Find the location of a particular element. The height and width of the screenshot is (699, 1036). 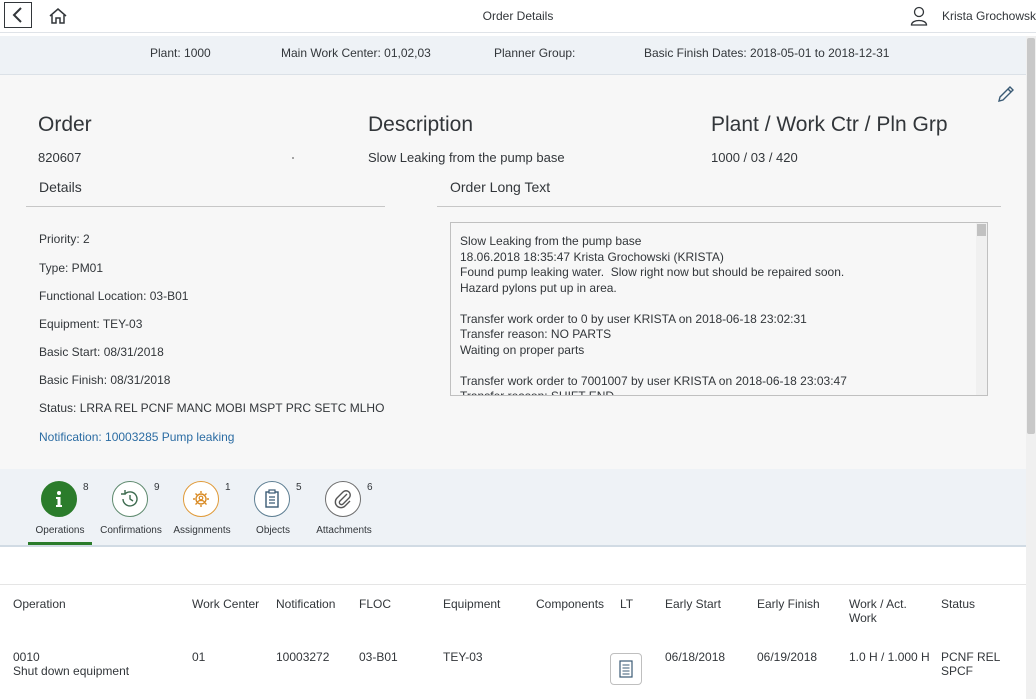

cell-early-finish: 06/19/2018 is located at coordinates (787, 657).